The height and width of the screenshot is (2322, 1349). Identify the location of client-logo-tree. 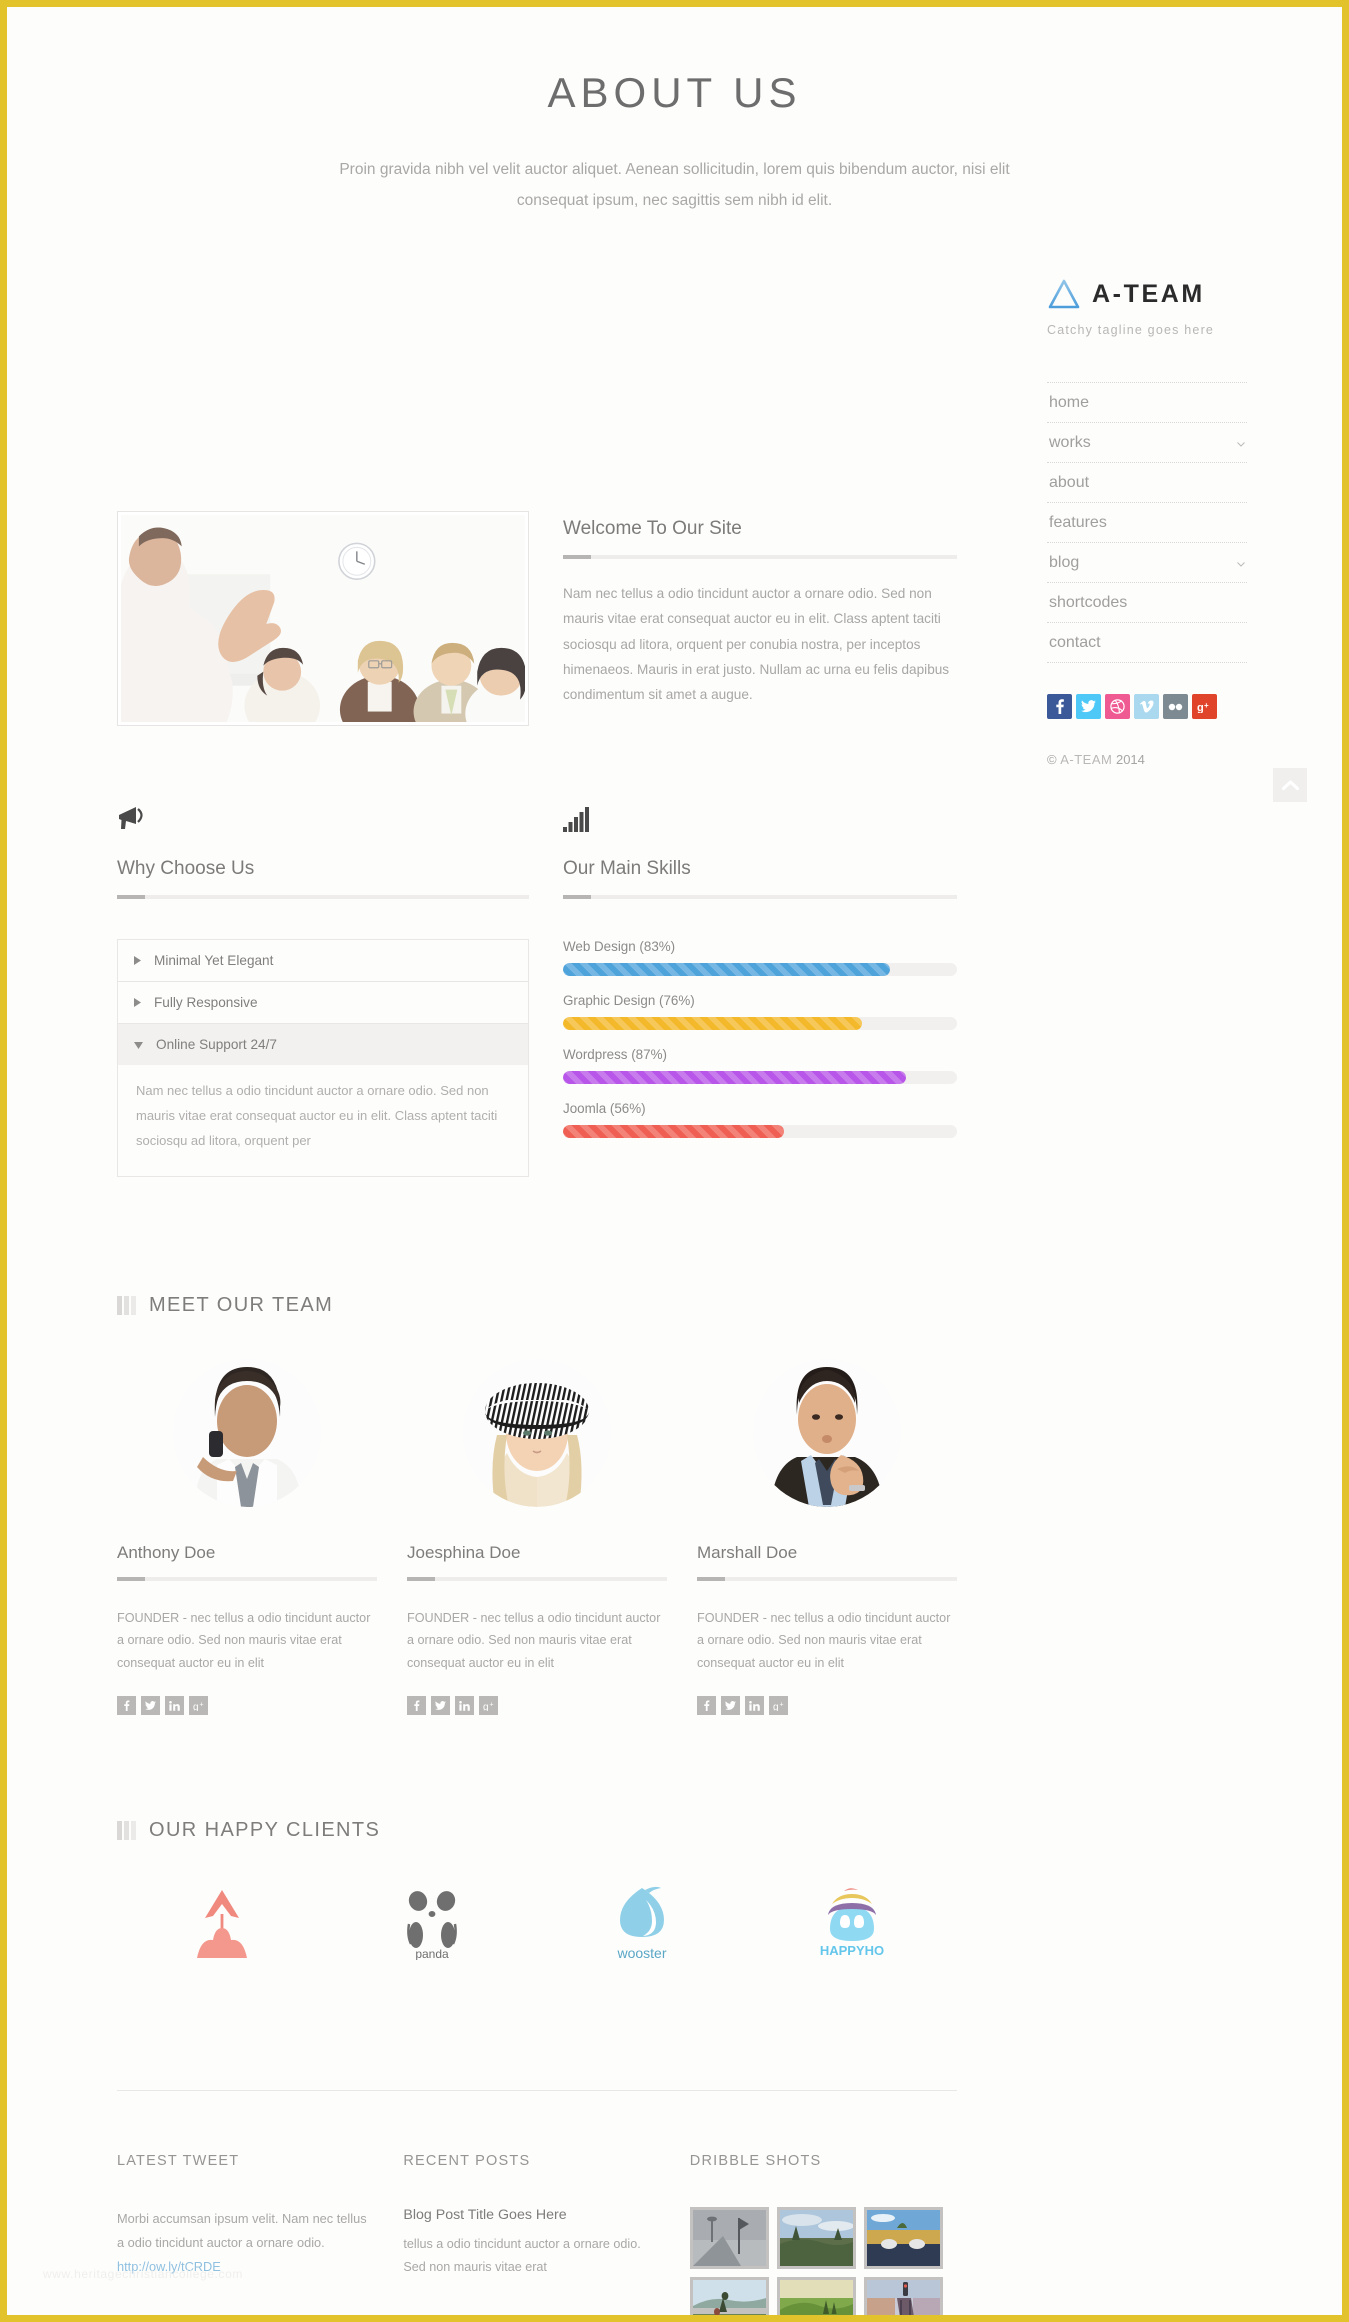
(222, 1924).